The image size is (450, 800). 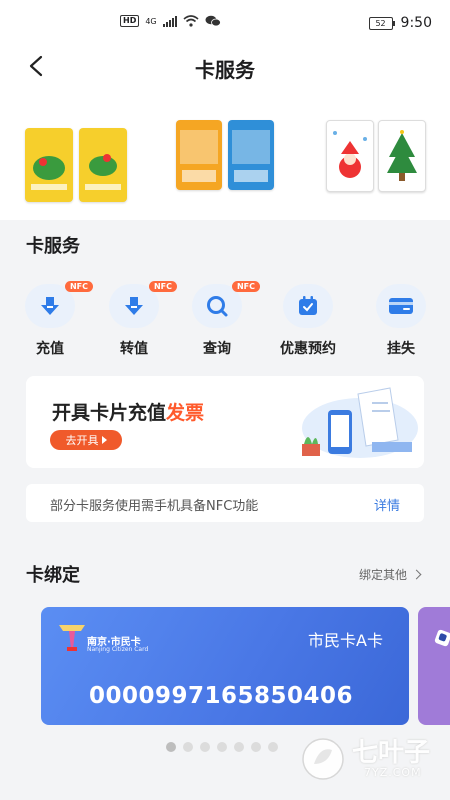 What do you see at coordinates (387, 504) in the screenshot?
I see `nfc-details-link: 详情` at bounding box center [387, 504].